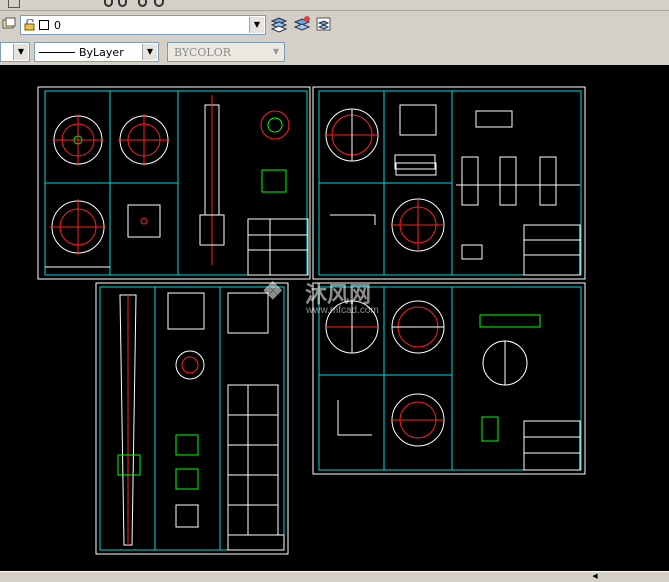 The width and height of the screenshot is (669, 582). Describe the element at coordinates (57, 52) in the screenshot. I see `linetype-sample-line` at that location.